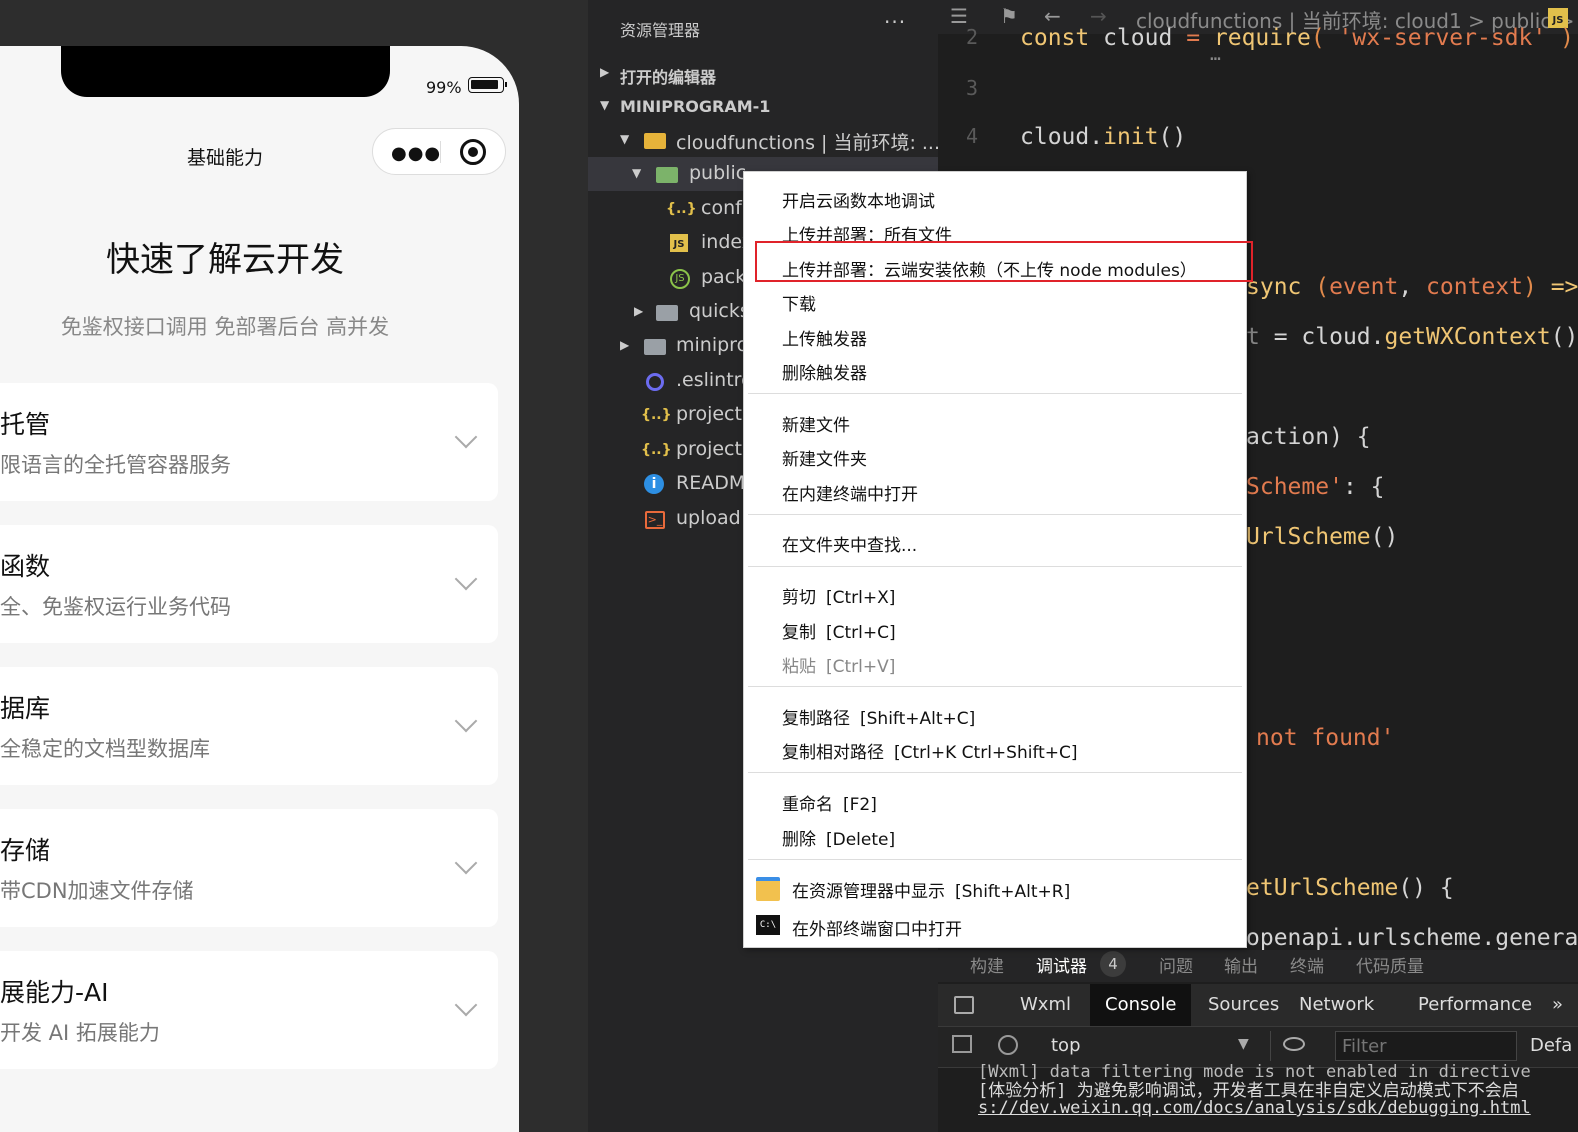 The image size is (1578, 1132). What do you see at coordinates (989, 271) in the screenshot?
I see `menu-item-upload-cloud-install: 上传并部署：云端安装依赖（不上传 node modules）` at bounding box center [989, 271].